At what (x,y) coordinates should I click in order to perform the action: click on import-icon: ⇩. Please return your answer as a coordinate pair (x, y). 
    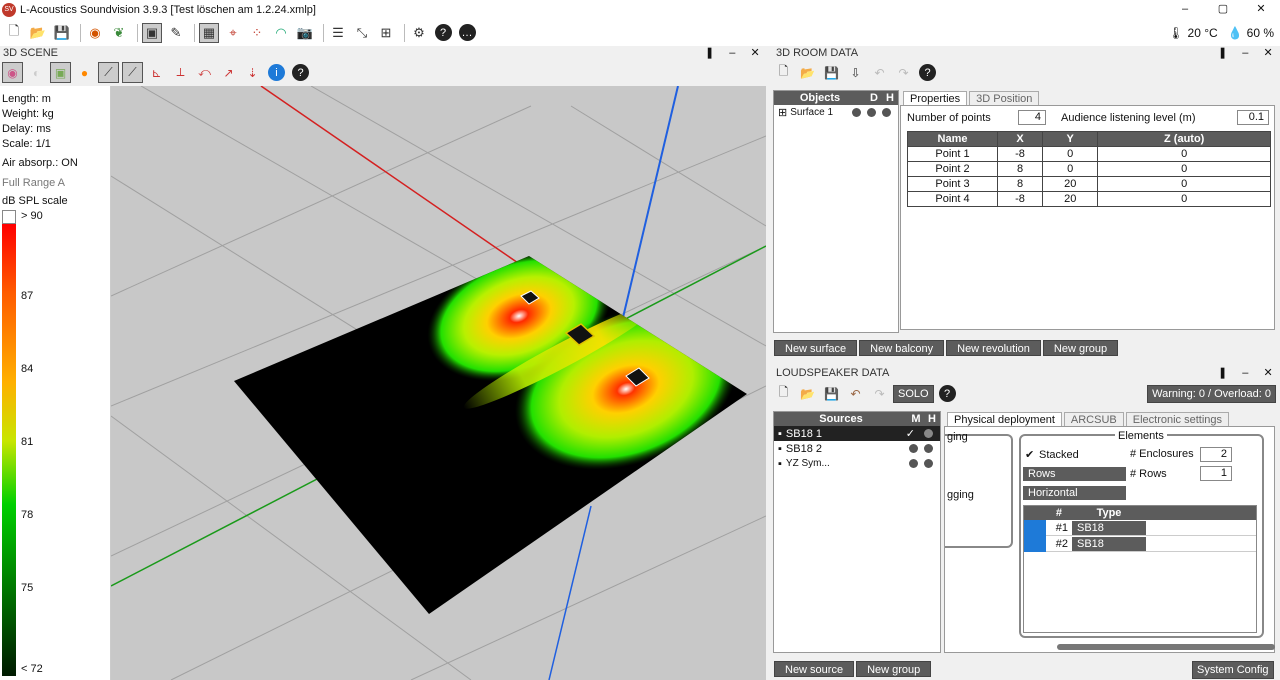
    Looking at the image, I should click on (855, 72).